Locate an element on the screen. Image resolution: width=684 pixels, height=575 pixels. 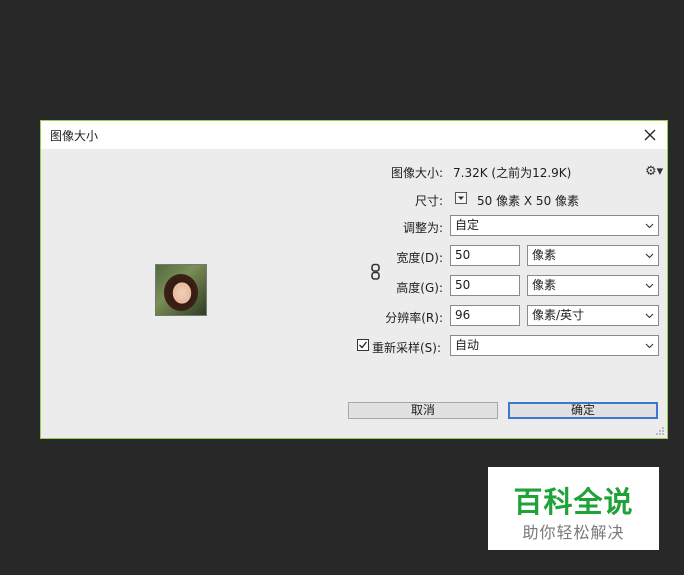
dimensions-dropdown-button is located at coordinates (461, 198).